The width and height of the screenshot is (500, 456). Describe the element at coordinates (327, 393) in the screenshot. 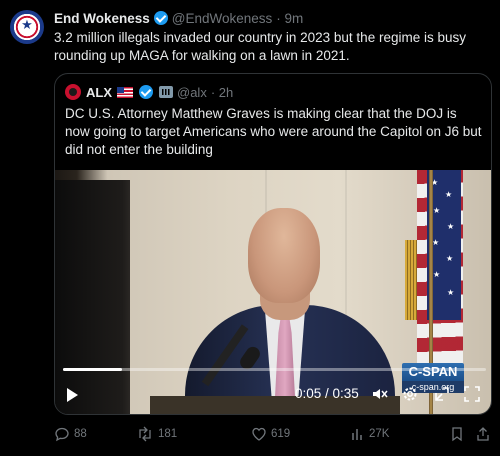

I see `video-time: 0:05 / 0:35` at that location.